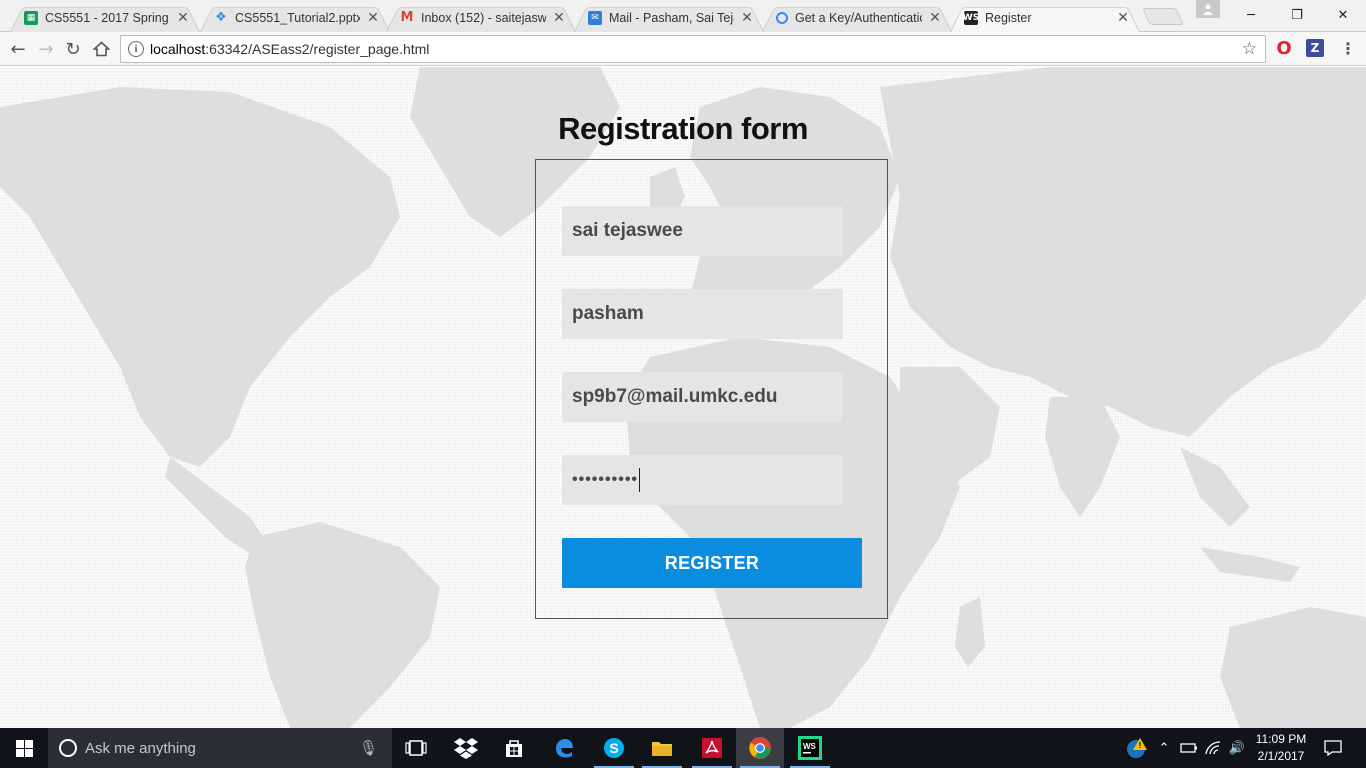 The height and width of the screenshot is (768, 1366). Describe the element at coordinates (1281, 739) in the screenshot. I see `clock-time: 11:09 PM` at that location.